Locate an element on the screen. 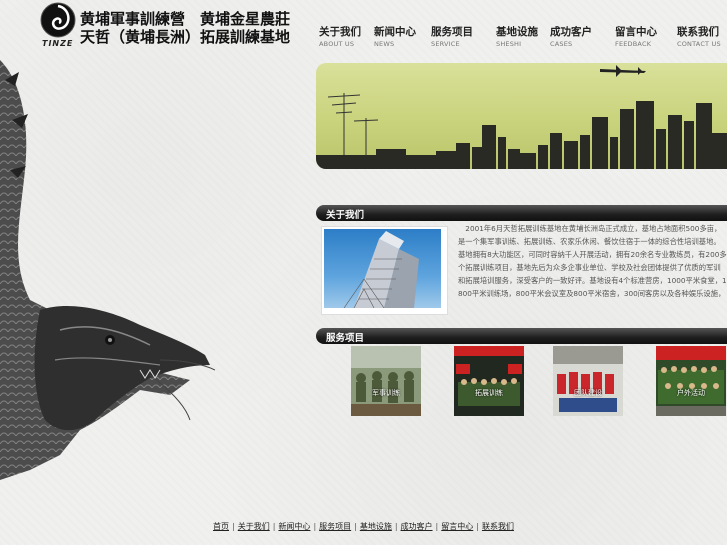 This screenshot has width=727, height=545. nav-about: 关于我们 ABOUT US is located at coordinates (340, 36).